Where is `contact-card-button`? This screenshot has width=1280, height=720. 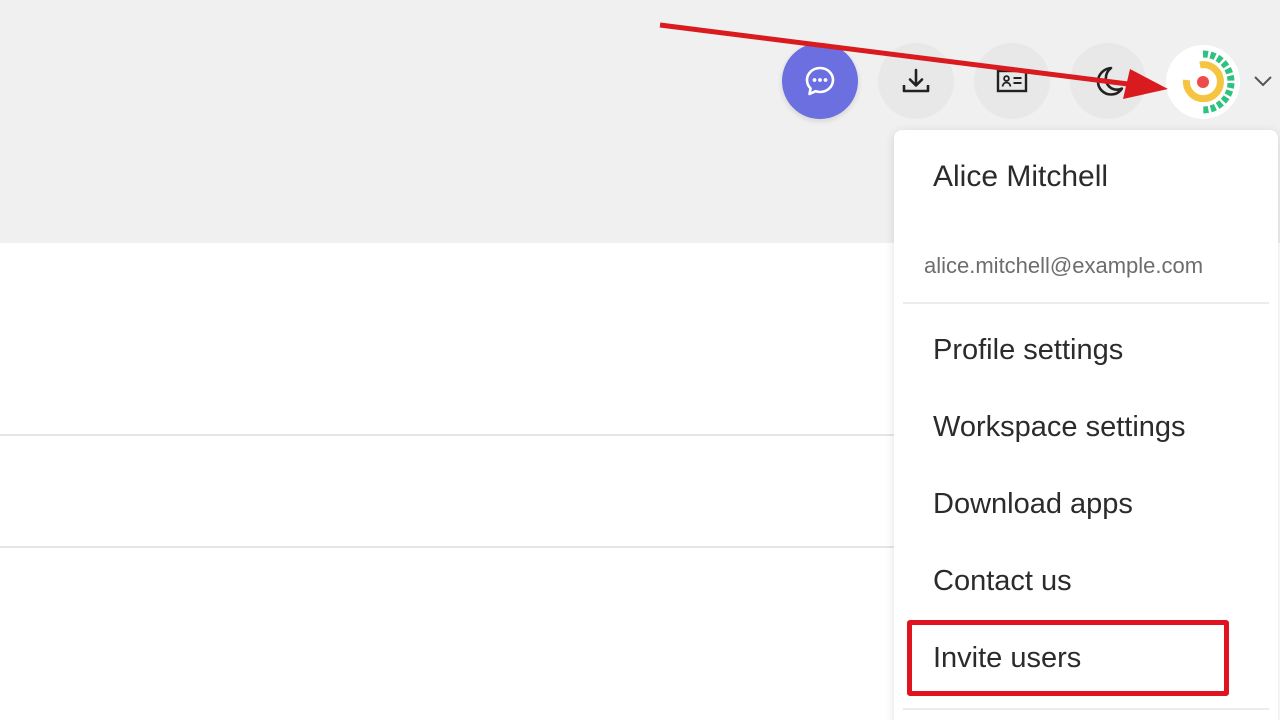
contact-card-button is located at coordinates (1012, 81).